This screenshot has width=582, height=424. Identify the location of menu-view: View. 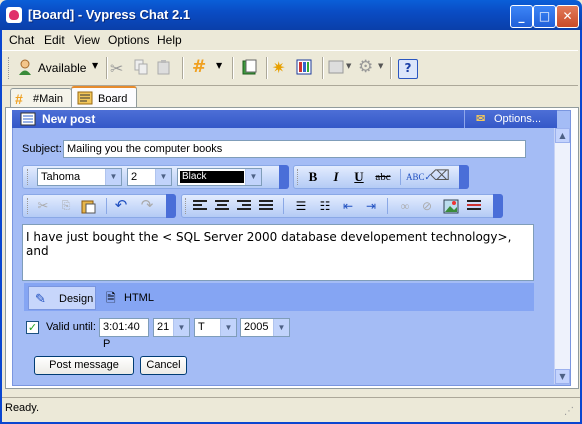
(87, 40).